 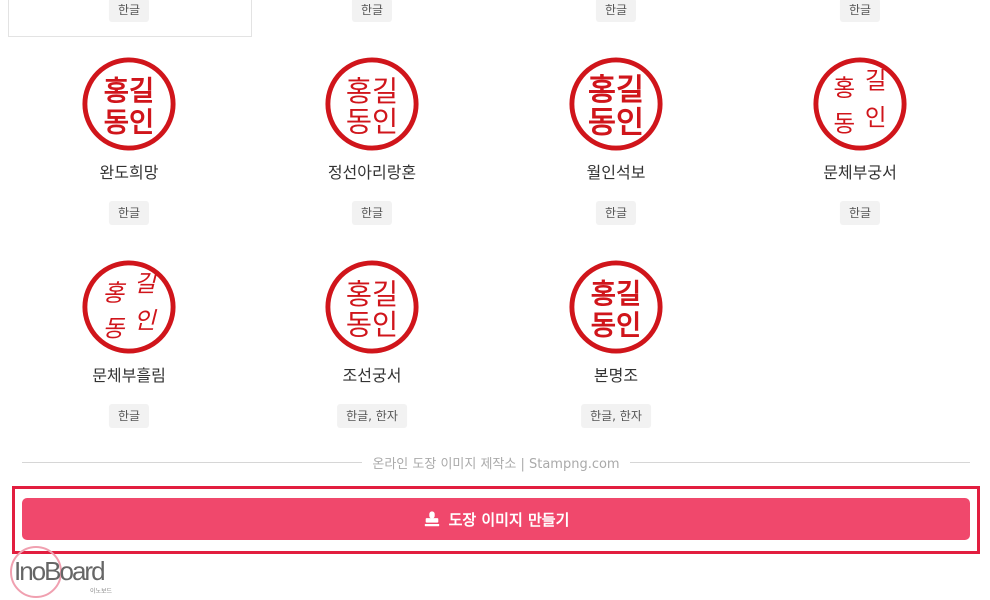 What do you see at coordinates (101, 591) in the screenshot?
I see `logo-subtext: 이노보드` at bounding box center [101, 591].